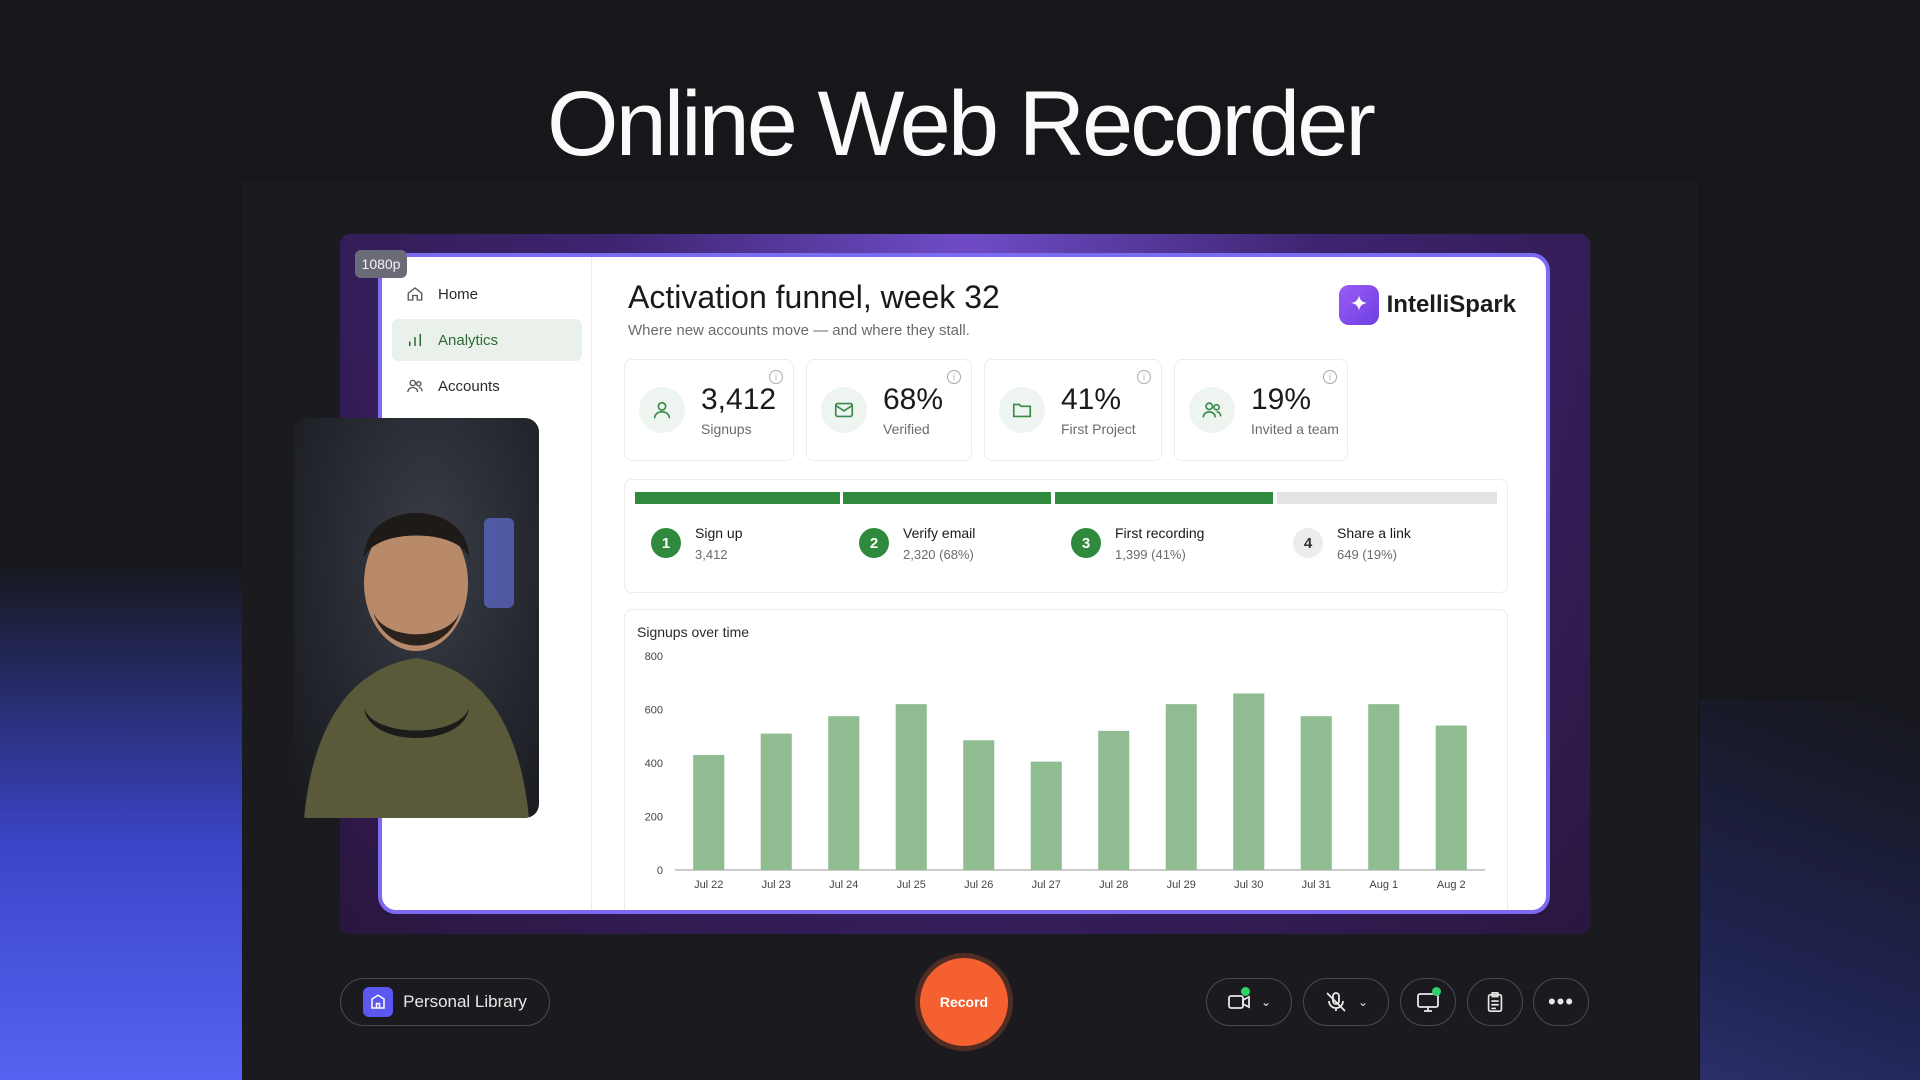  What do you see at coordinates (1428, 1002) in the screenshot?
I see `screen-share-toggle` at bounding box center [1428, 1002].